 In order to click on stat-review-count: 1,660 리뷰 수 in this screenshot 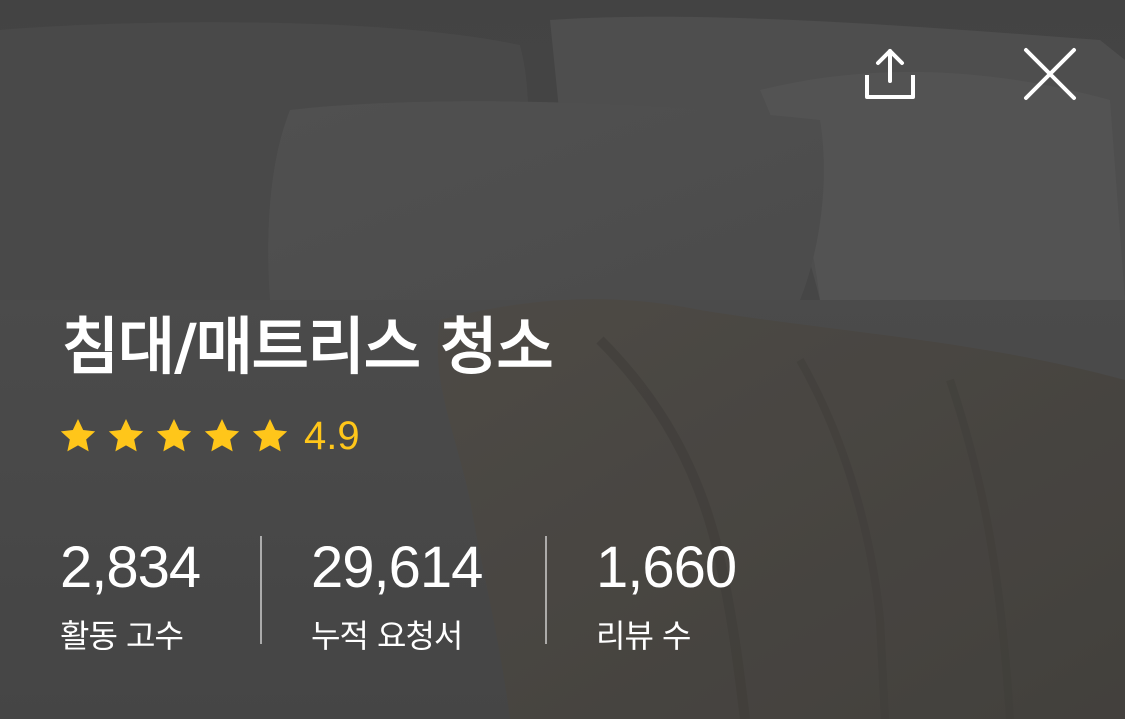, I will do `click(666, 594)`.